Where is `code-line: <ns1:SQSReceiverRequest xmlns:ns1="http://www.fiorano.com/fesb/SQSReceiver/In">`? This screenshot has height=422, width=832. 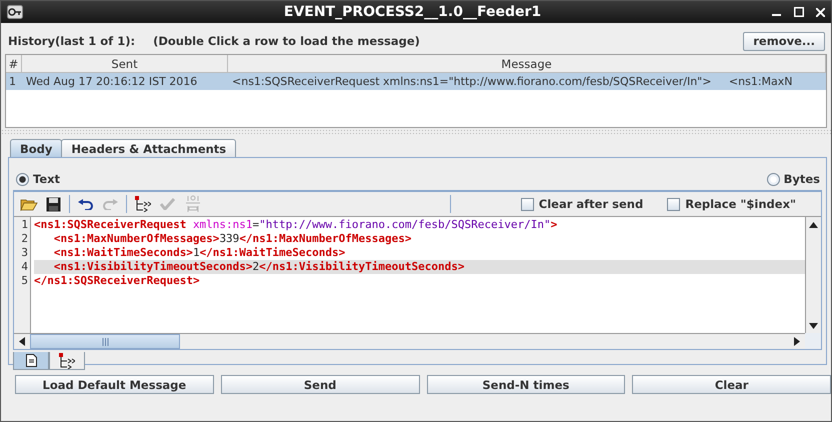 code-line: <ns1:SQSReceiverRequest xmlns:ns1="http://www.fiorano.com/fesb/SQSReceiver/In"> is located at coordinates (296, 225).